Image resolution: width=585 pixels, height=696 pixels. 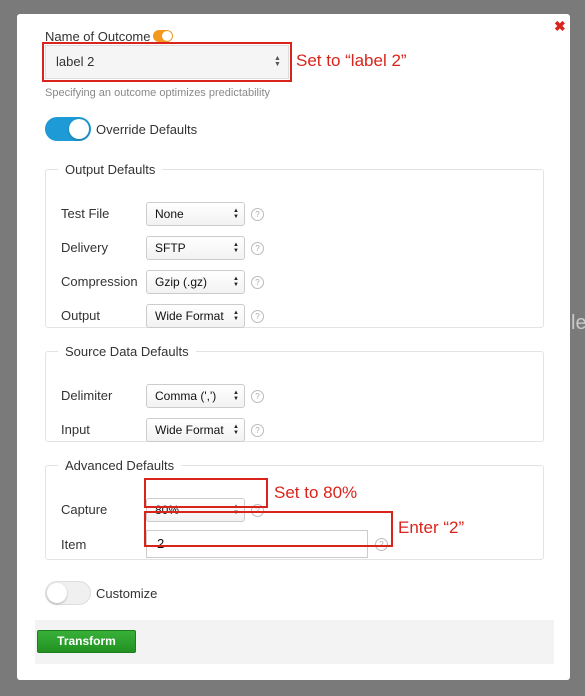 I want to click on delimiter-label: Delimiter, so click(x=87, y=395).